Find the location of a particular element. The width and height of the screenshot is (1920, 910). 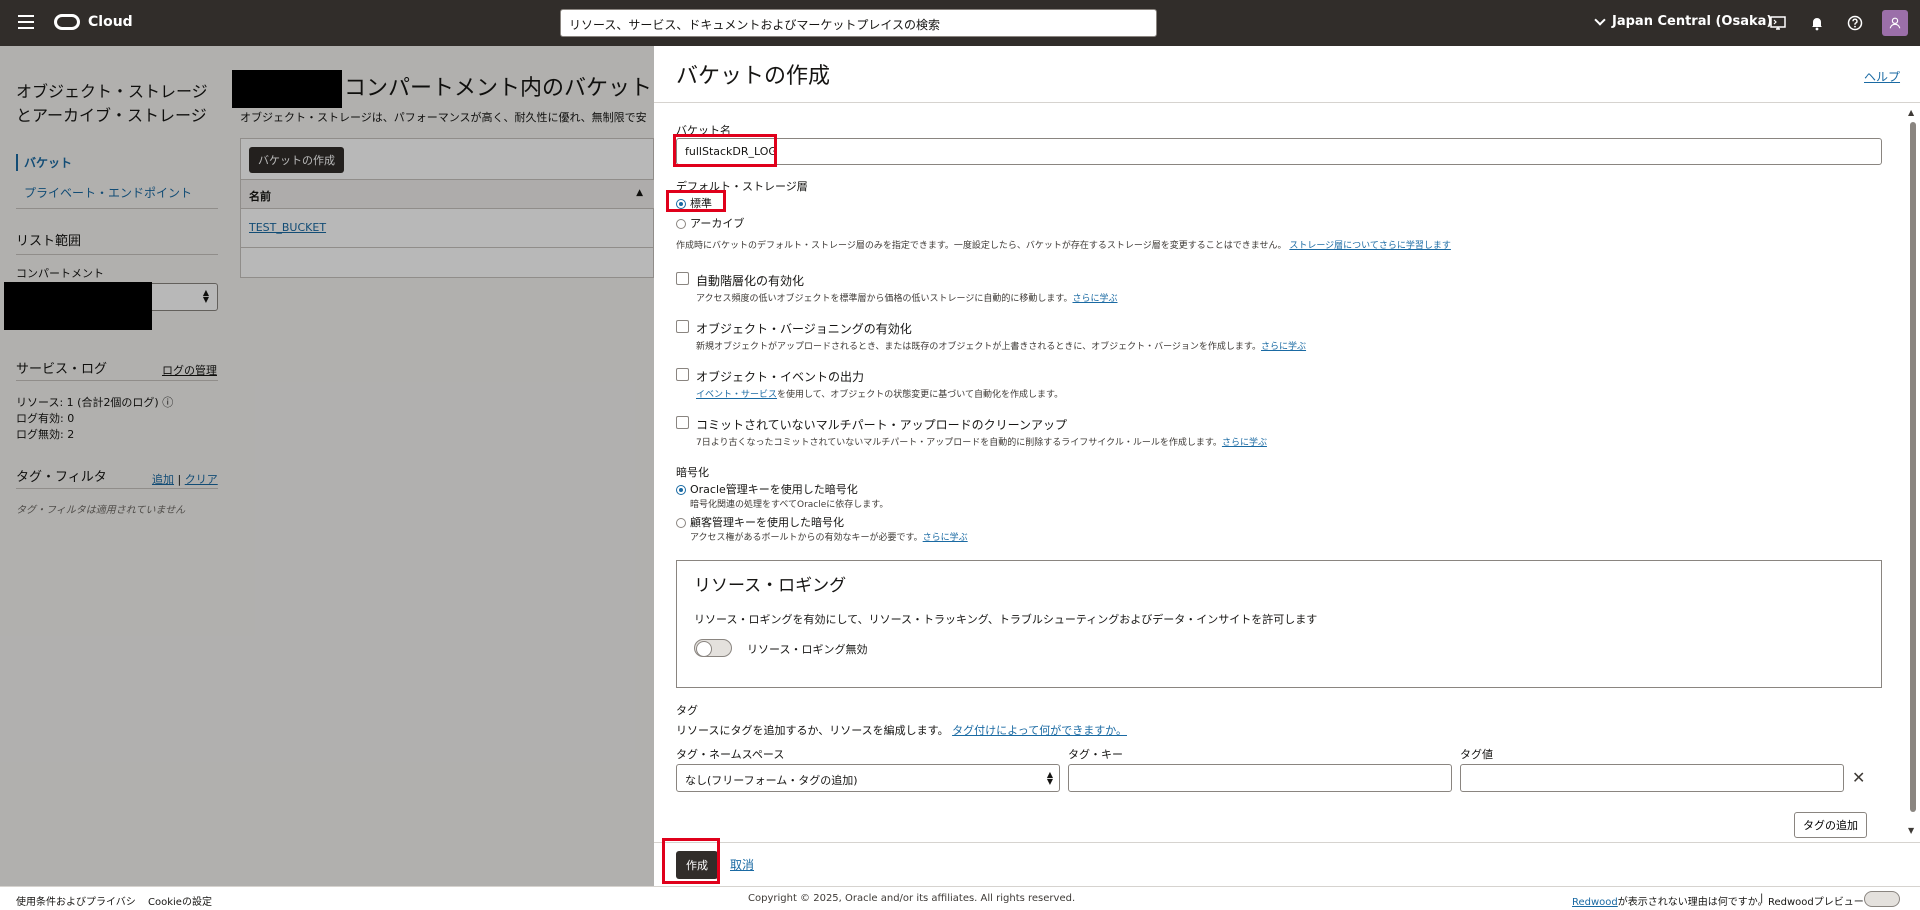

auto-tiering-checkbox is located at coordinates (682, 278).